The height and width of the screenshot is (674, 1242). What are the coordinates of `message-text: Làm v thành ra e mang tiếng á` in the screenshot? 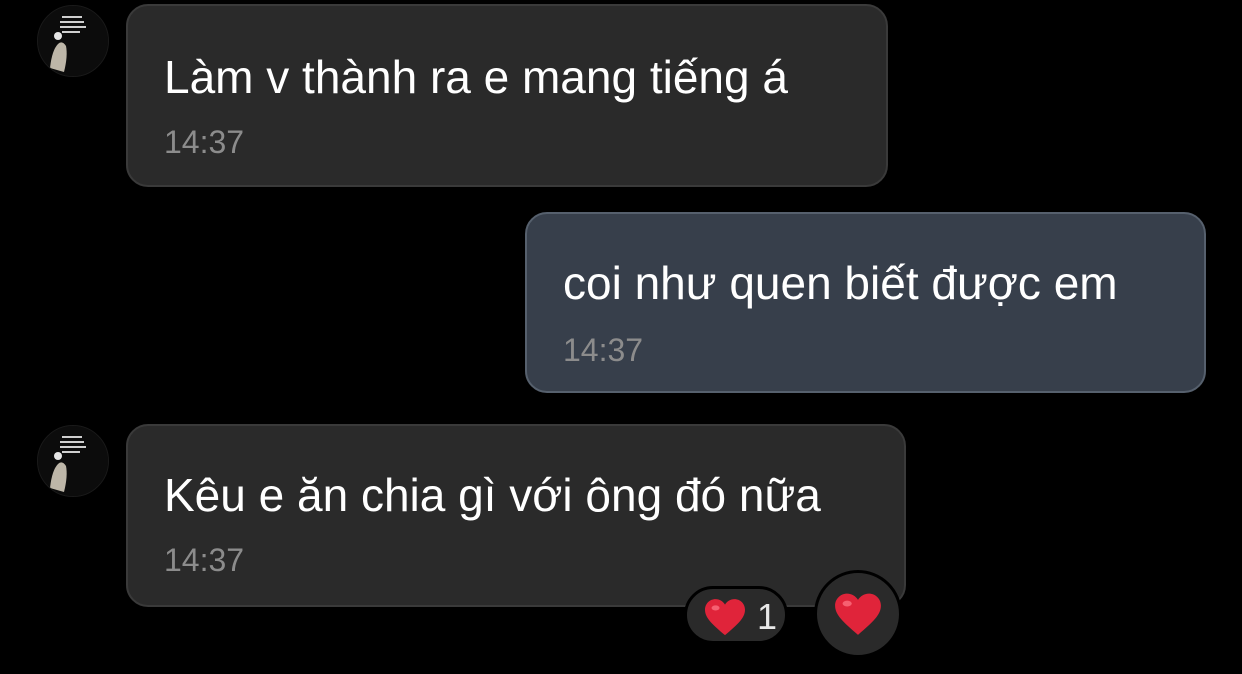 It's located at (476, 77).